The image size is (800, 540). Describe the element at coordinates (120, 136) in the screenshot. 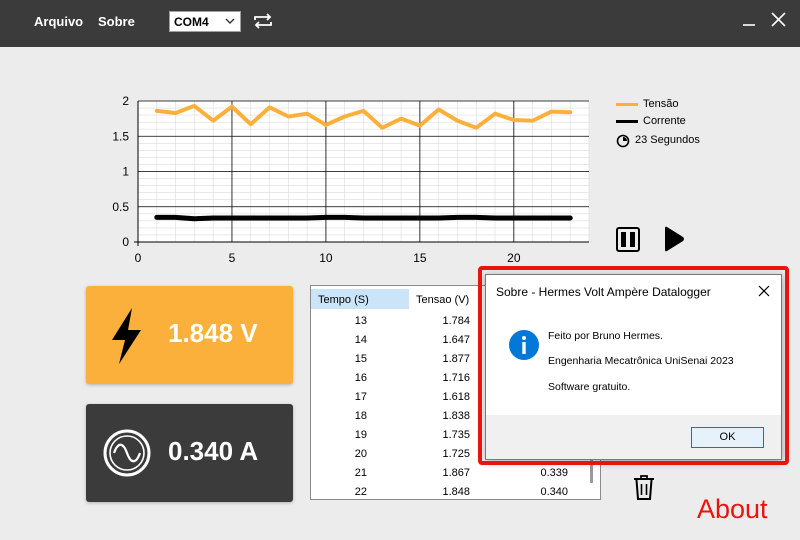

I see `y-tick-label: 1.5` at that location.